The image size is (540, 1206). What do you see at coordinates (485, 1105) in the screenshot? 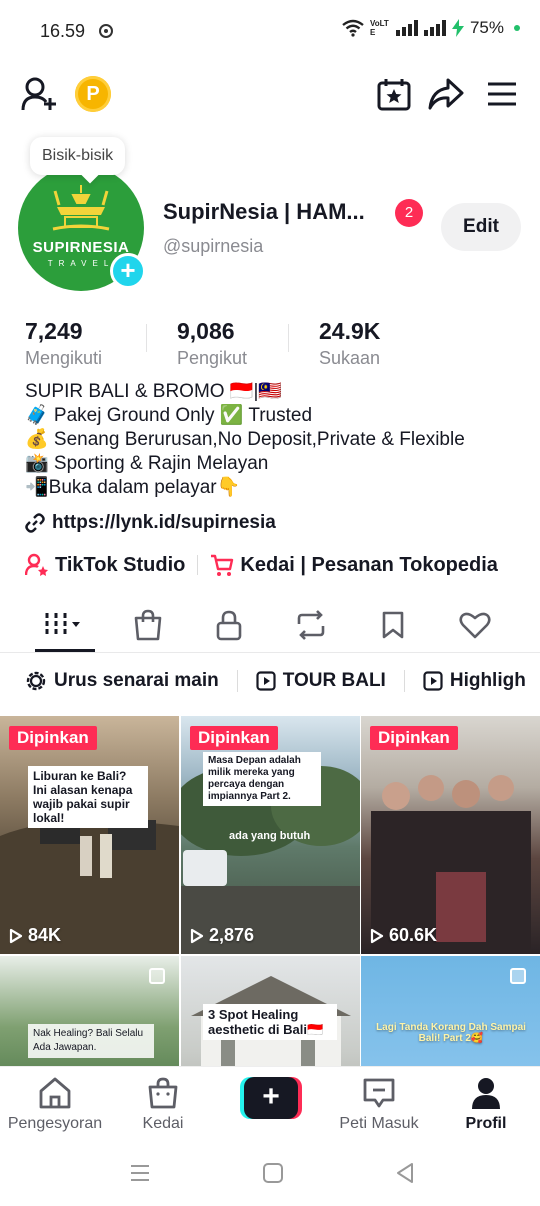
I see `nav-profile: Profil` at bounding box center [485, 1105].